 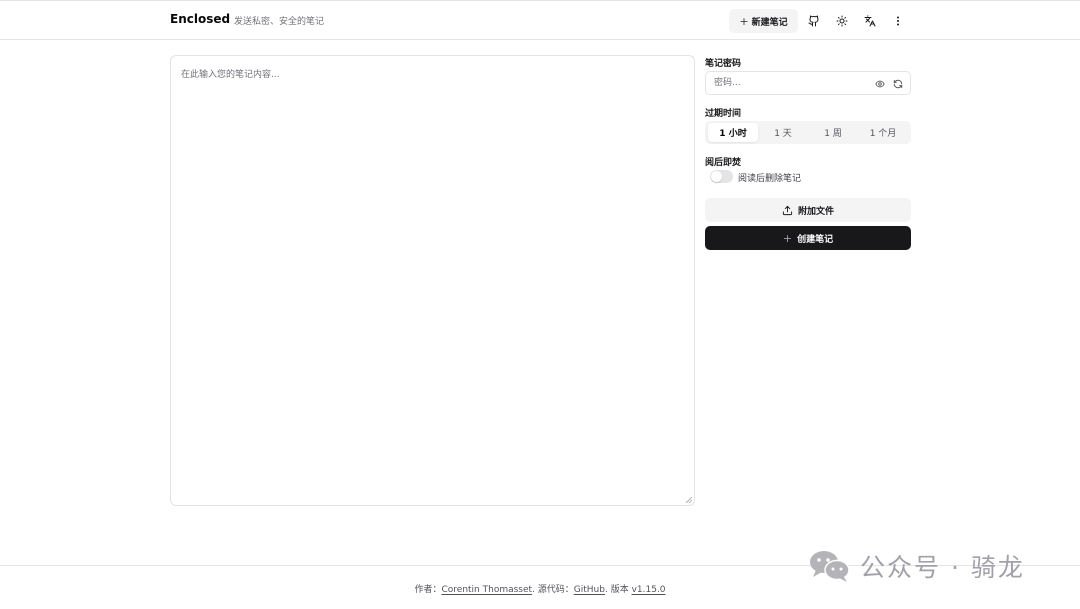 I want to click on generate-password-button, so click(x=898, y=84).